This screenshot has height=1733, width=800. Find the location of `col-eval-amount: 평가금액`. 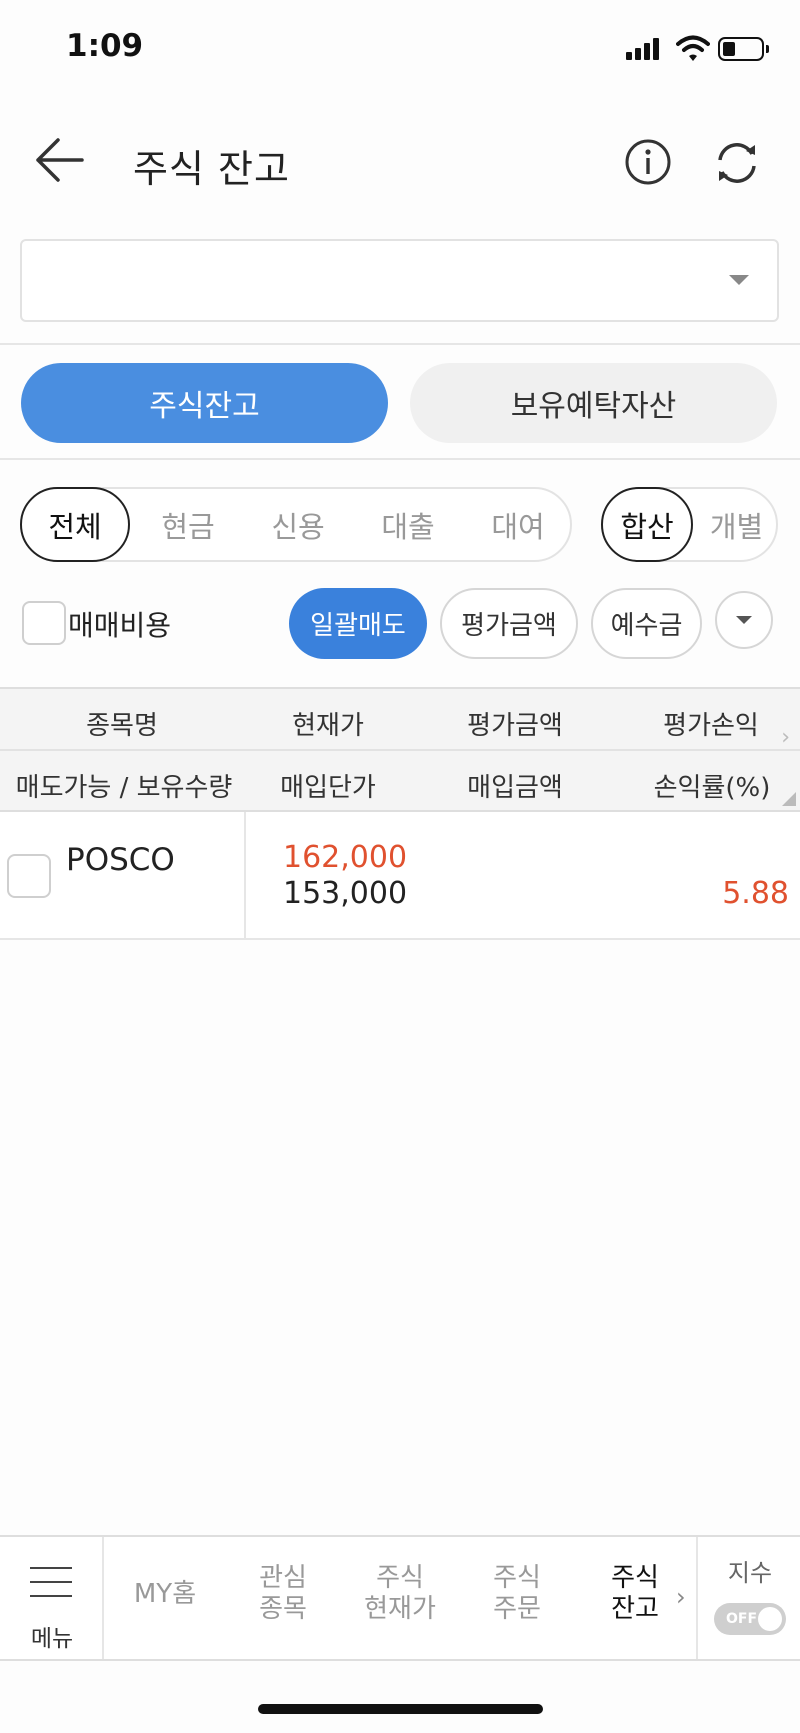

col-eval-amount: 평가금액 is located at coordinates (515, 726).